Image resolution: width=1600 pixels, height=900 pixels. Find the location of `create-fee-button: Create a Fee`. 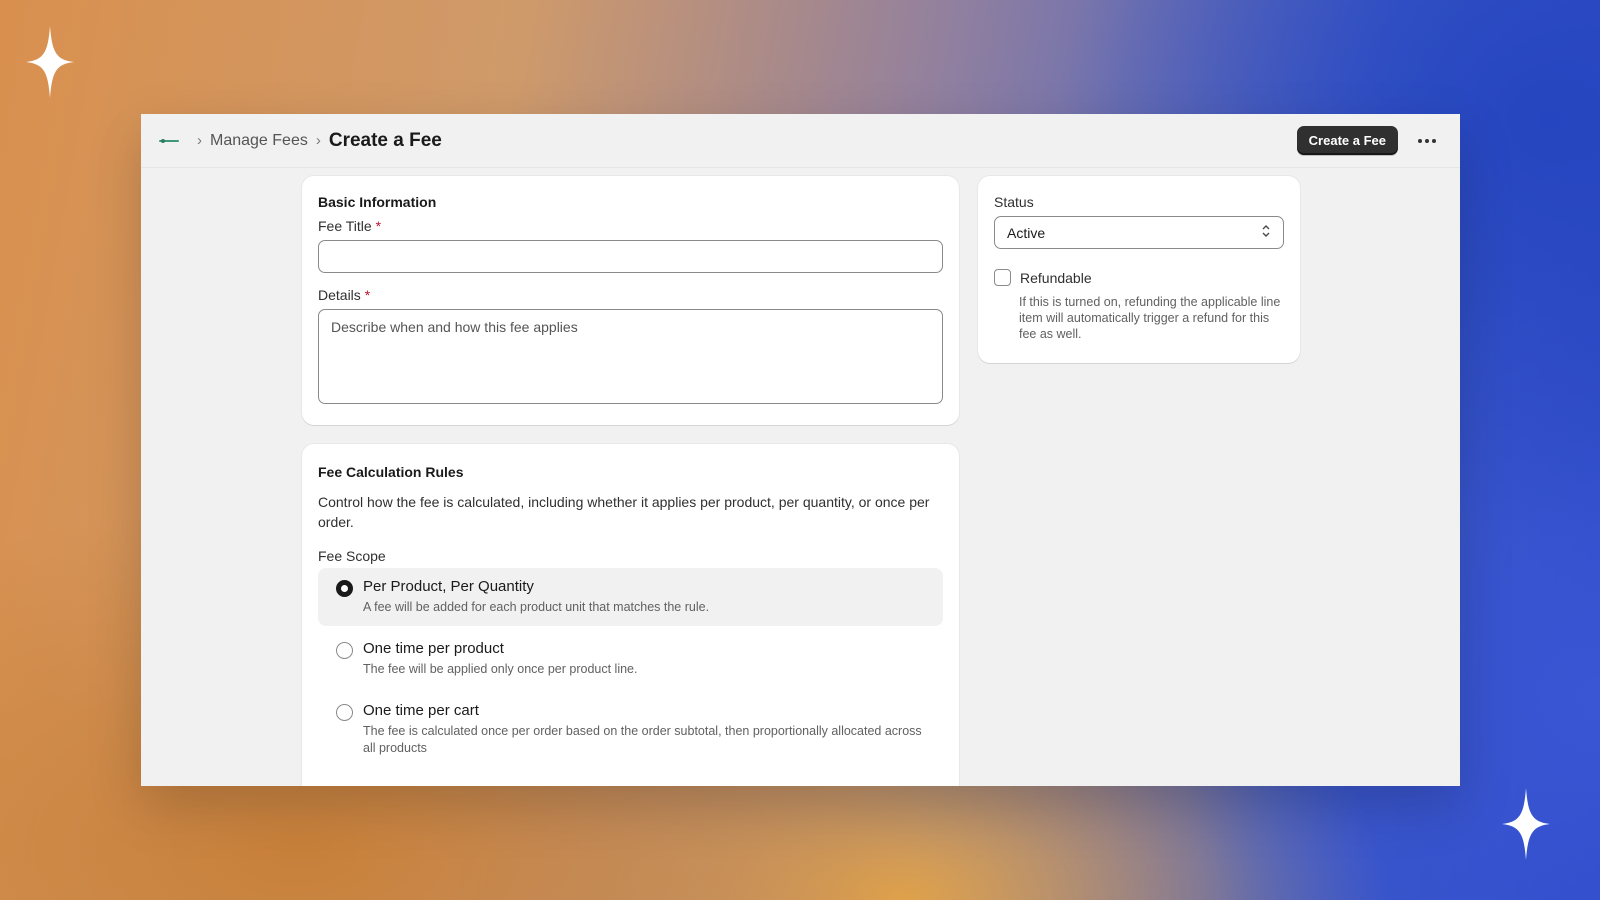

create-fee-button: Create a Fee is located at coordinates (1347, 140).